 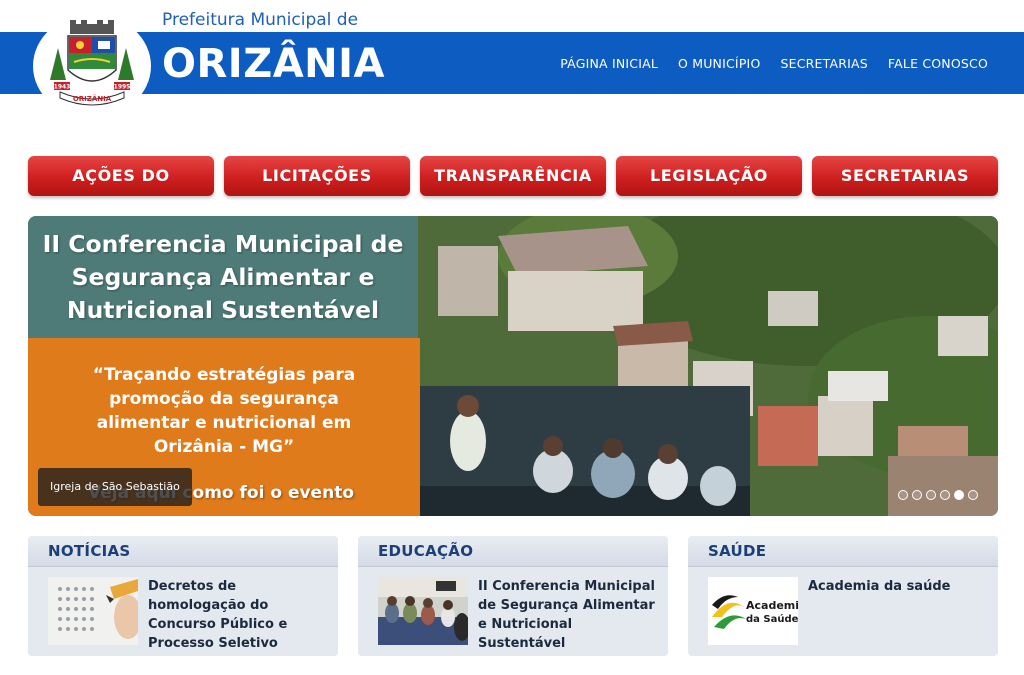 What do you see at coordinates (224, 447) in the screenshot?
I see `slide-quote-line: Orizânia - MG”` at bounding box center [224, 447].